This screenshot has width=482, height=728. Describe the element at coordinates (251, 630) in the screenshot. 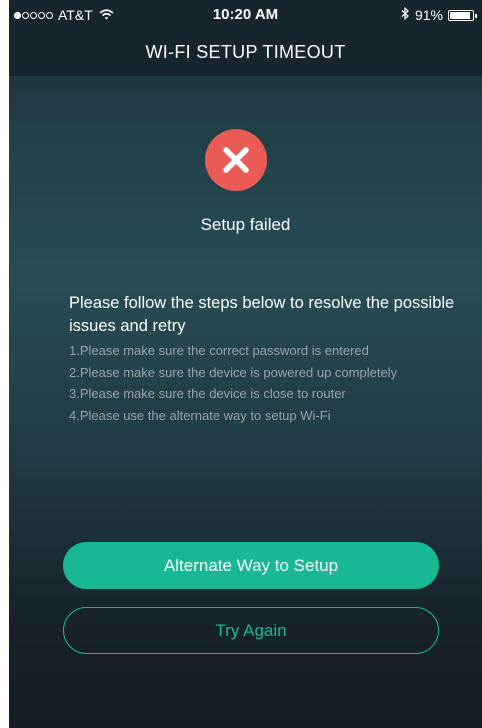

I see `try-again-button: Try Again` at that location.